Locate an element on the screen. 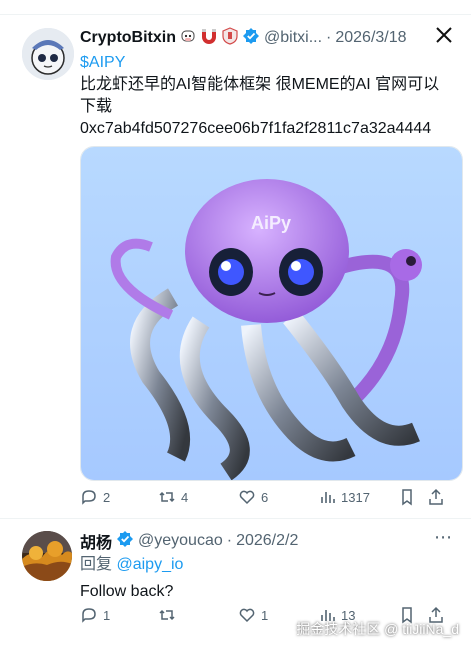 The image size is (471, 653). reply-context: 回复 @aipy_io is located at coordinates (131, 564).